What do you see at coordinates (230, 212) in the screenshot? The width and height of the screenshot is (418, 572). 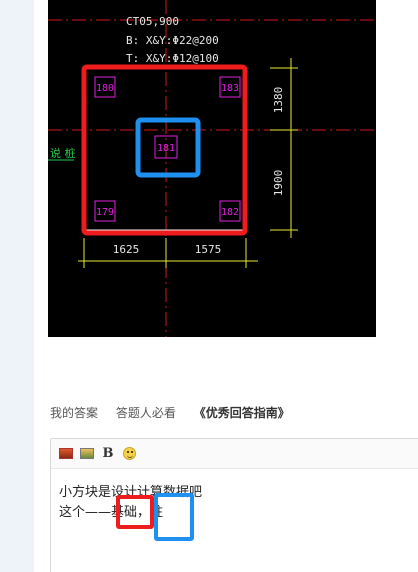 I see `pile-label-bottom-right: 182` at bounding box center [230, 212].